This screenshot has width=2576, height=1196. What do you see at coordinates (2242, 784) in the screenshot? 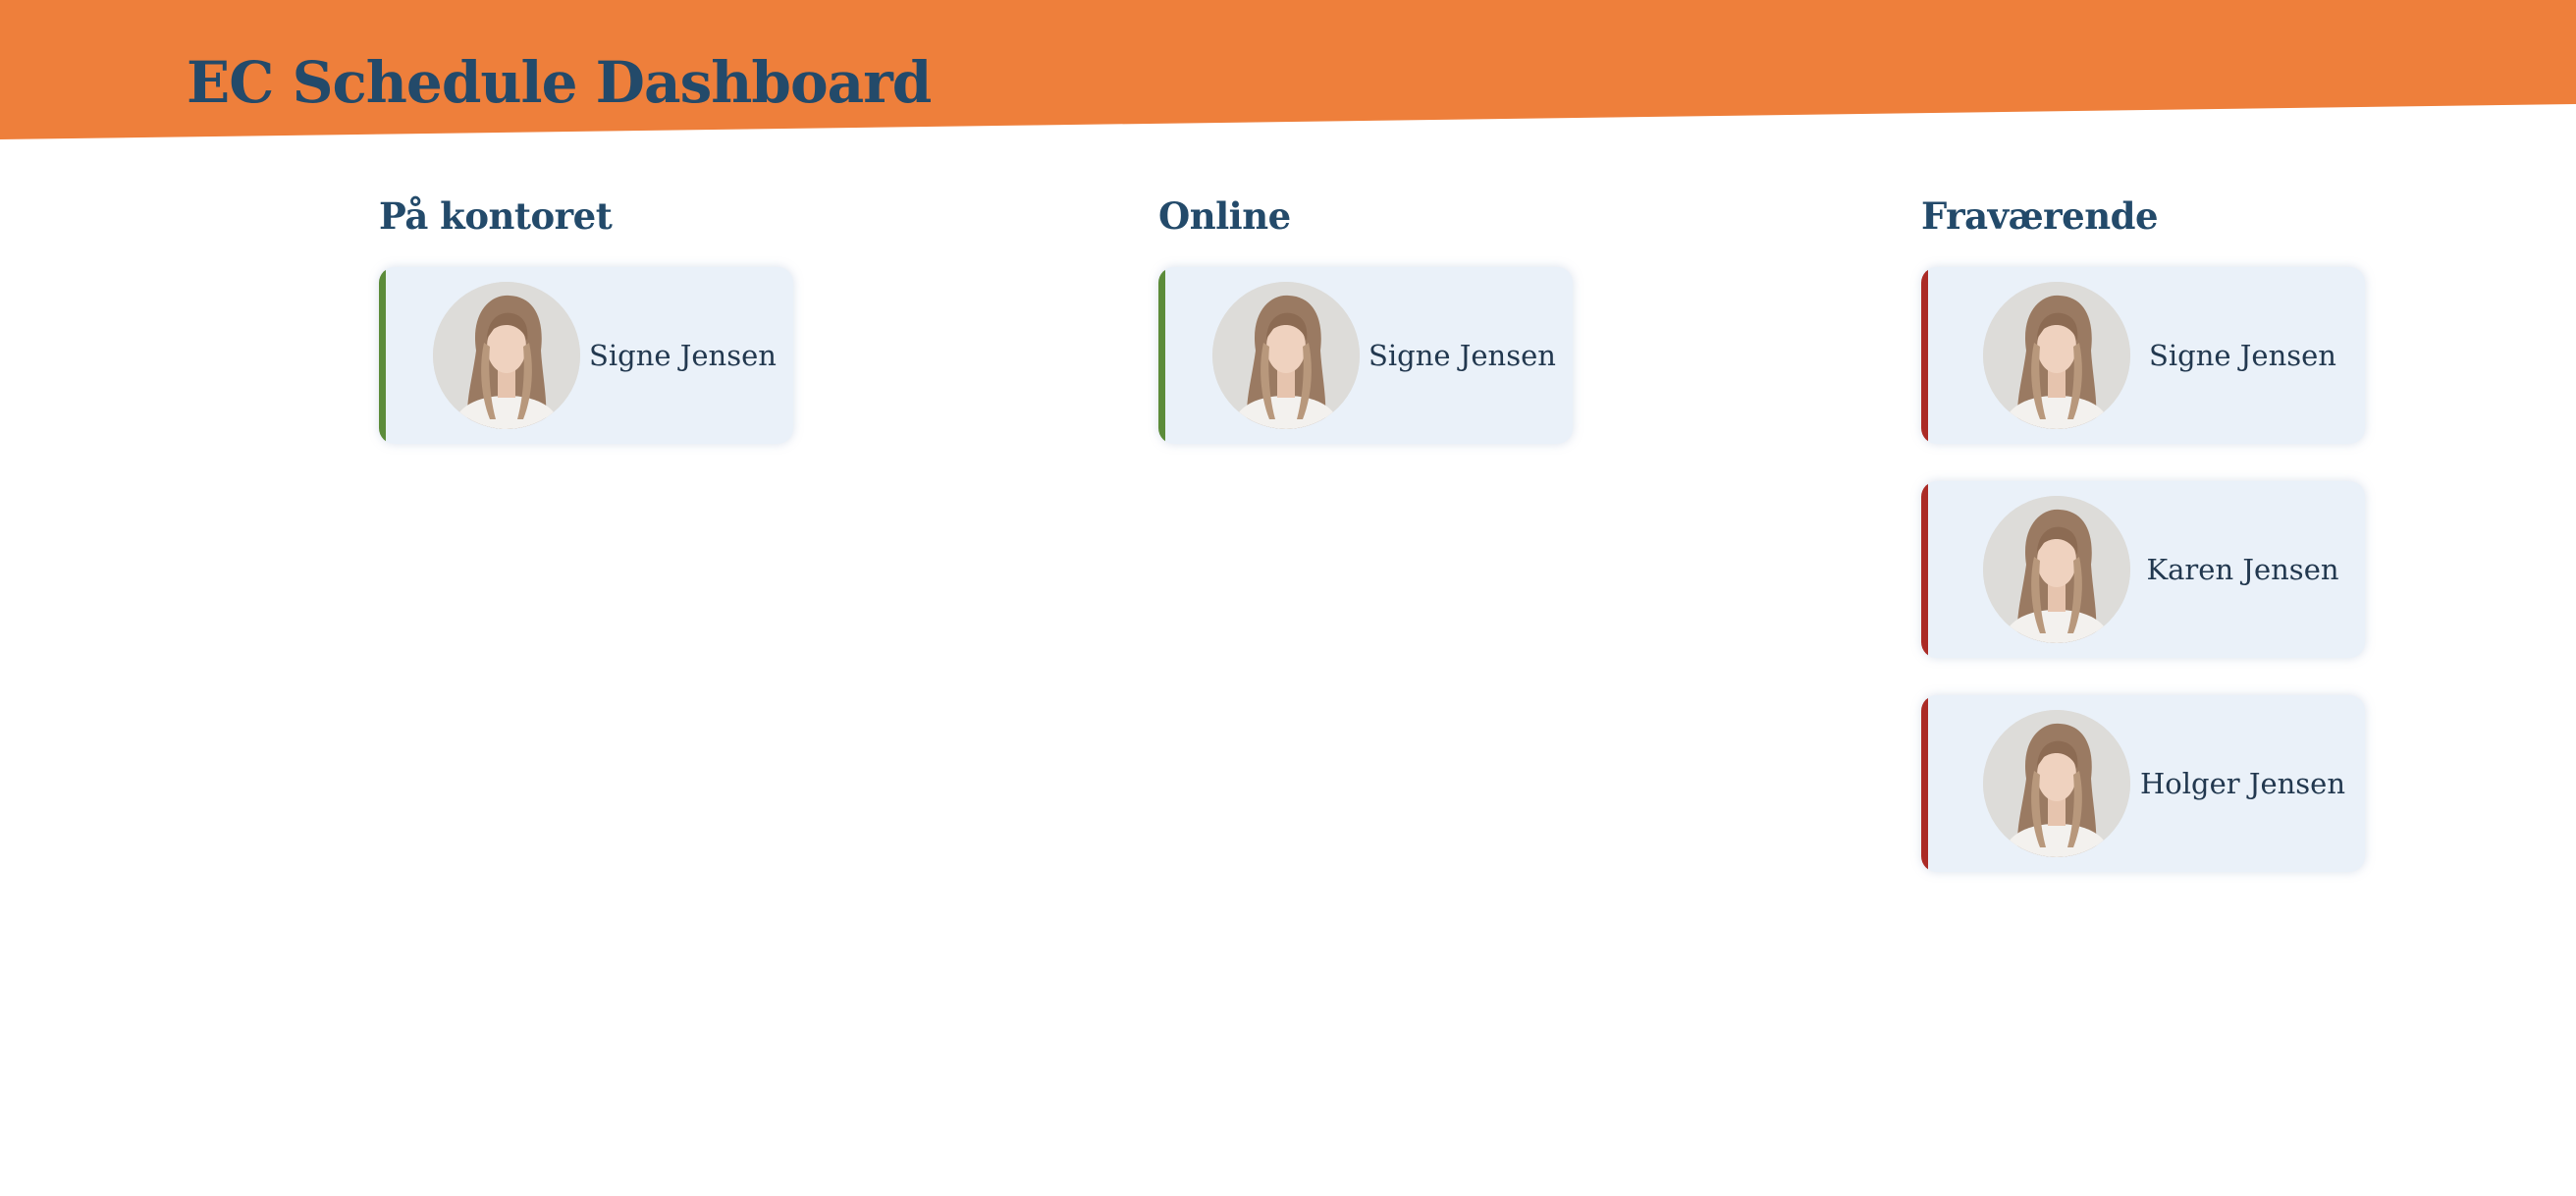
I see `person-name: Holger Jensen` at bounding box center [2242, 784].